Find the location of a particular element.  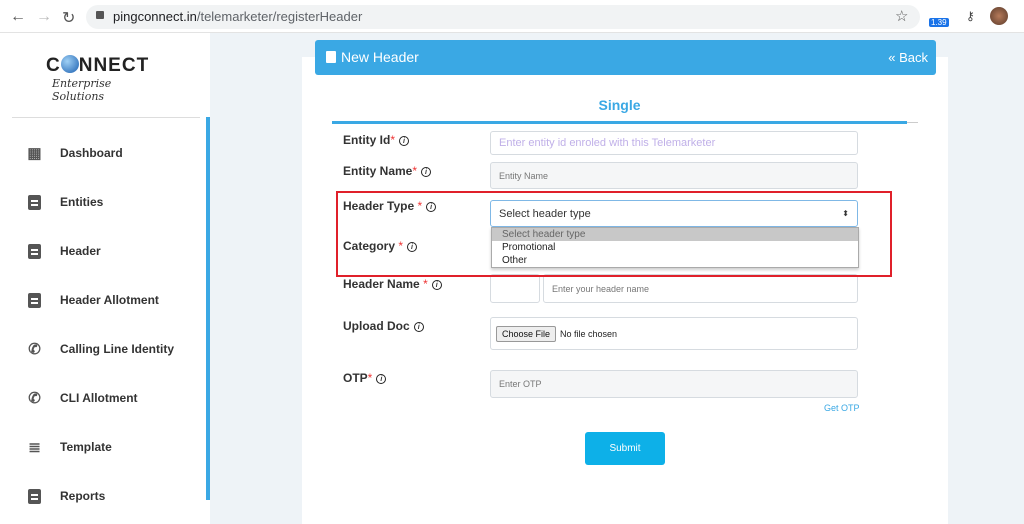

key-icon: ⚷ is located at coordinates (970, 16).